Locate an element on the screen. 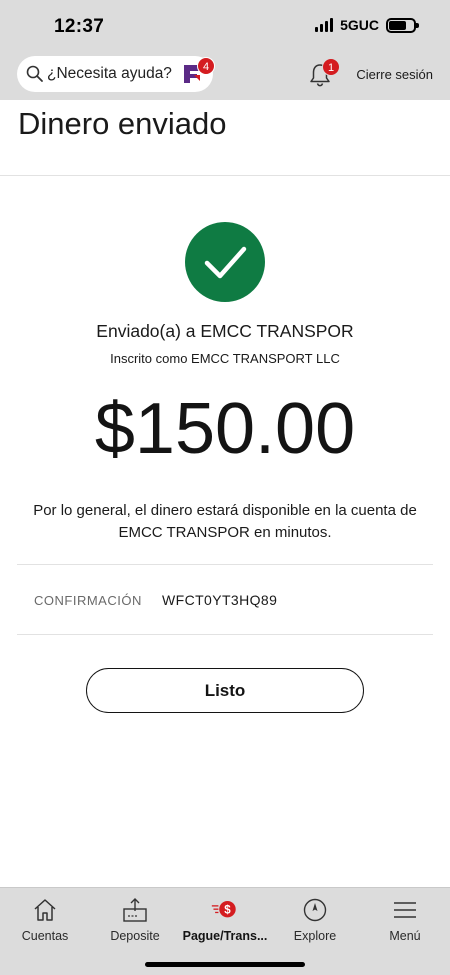  nav-label-explore: Explore is located at coordinates (315, 936).